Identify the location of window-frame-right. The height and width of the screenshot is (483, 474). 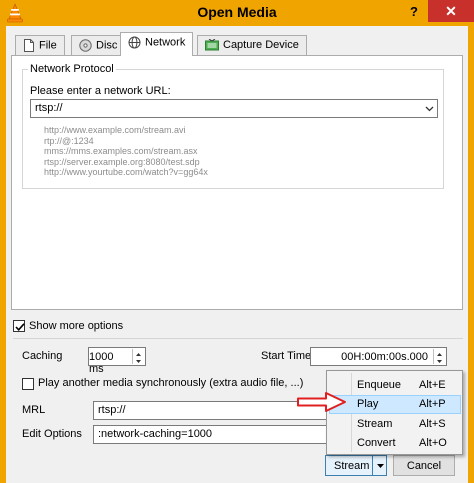
(471, 254).